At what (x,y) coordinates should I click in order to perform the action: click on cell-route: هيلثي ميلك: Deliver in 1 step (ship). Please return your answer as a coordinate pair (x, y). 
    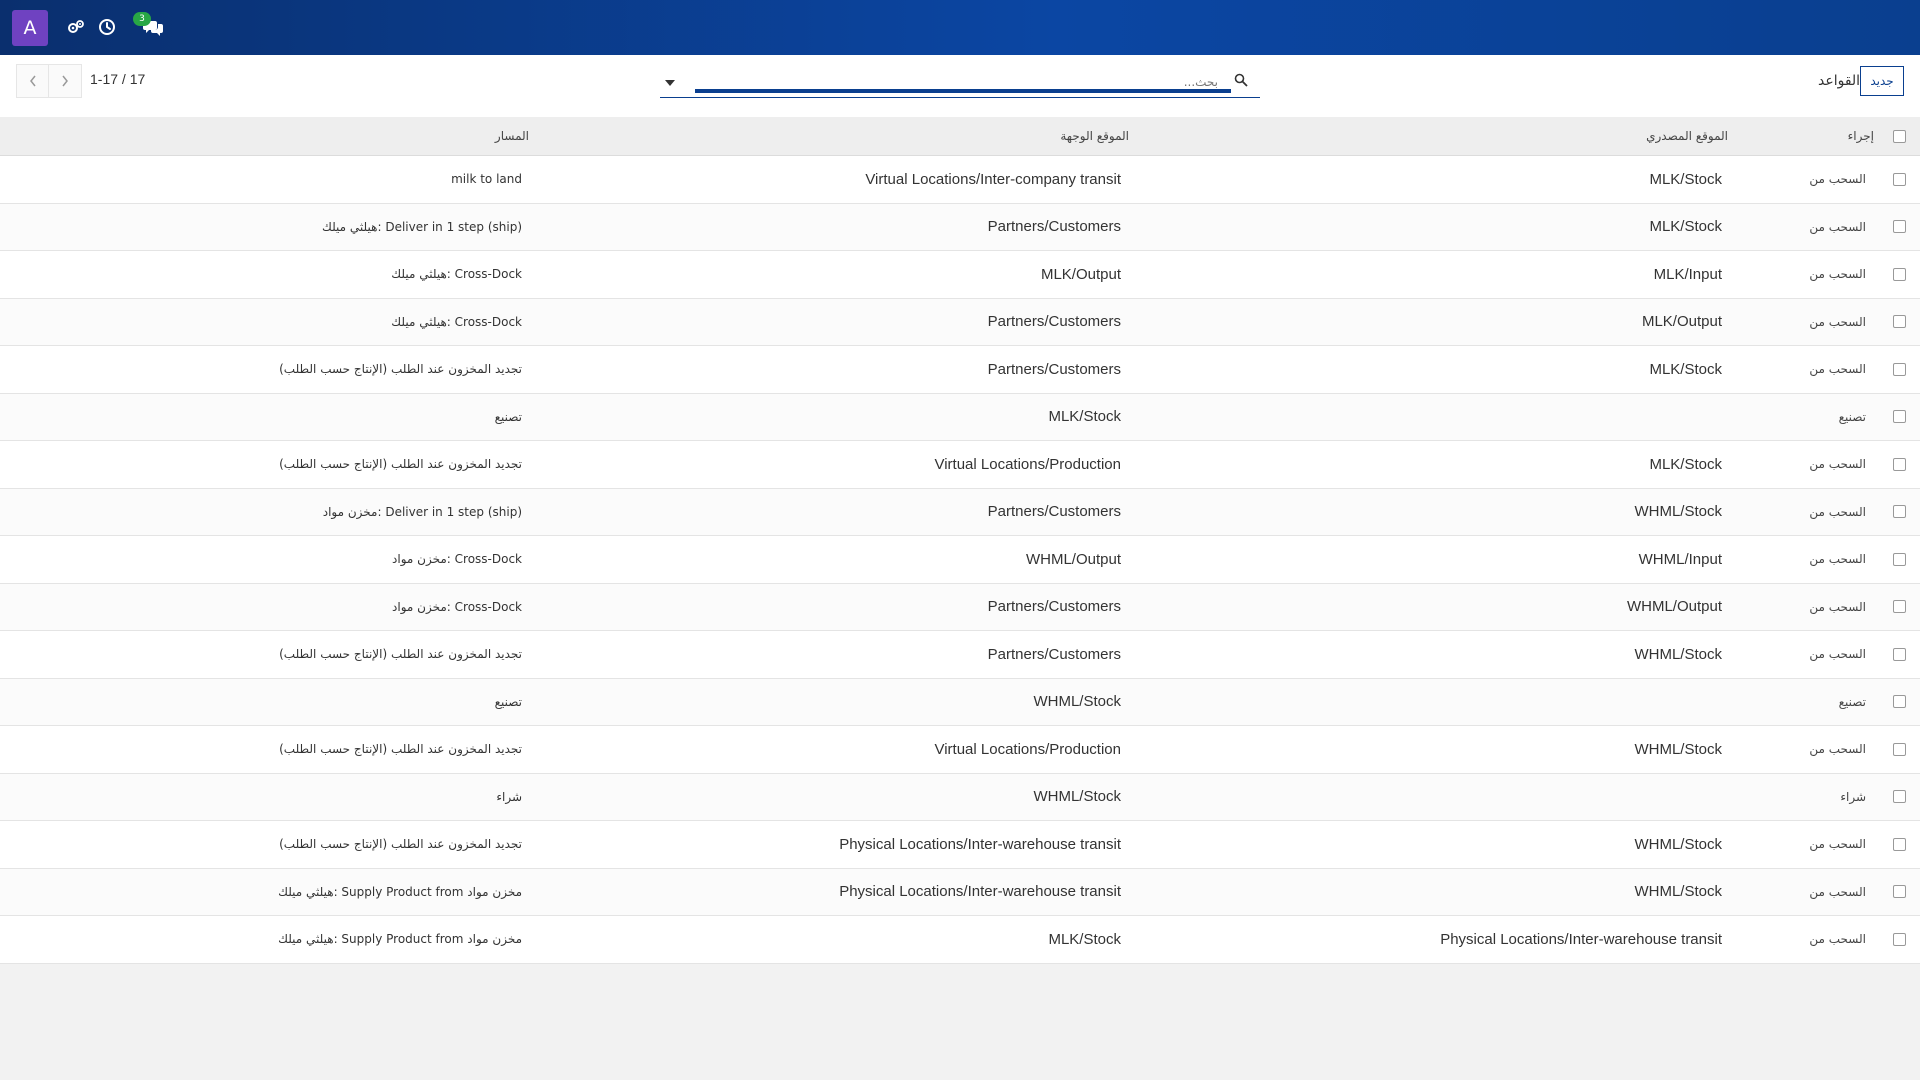
    Looking at the image, I should click on (421, 226).